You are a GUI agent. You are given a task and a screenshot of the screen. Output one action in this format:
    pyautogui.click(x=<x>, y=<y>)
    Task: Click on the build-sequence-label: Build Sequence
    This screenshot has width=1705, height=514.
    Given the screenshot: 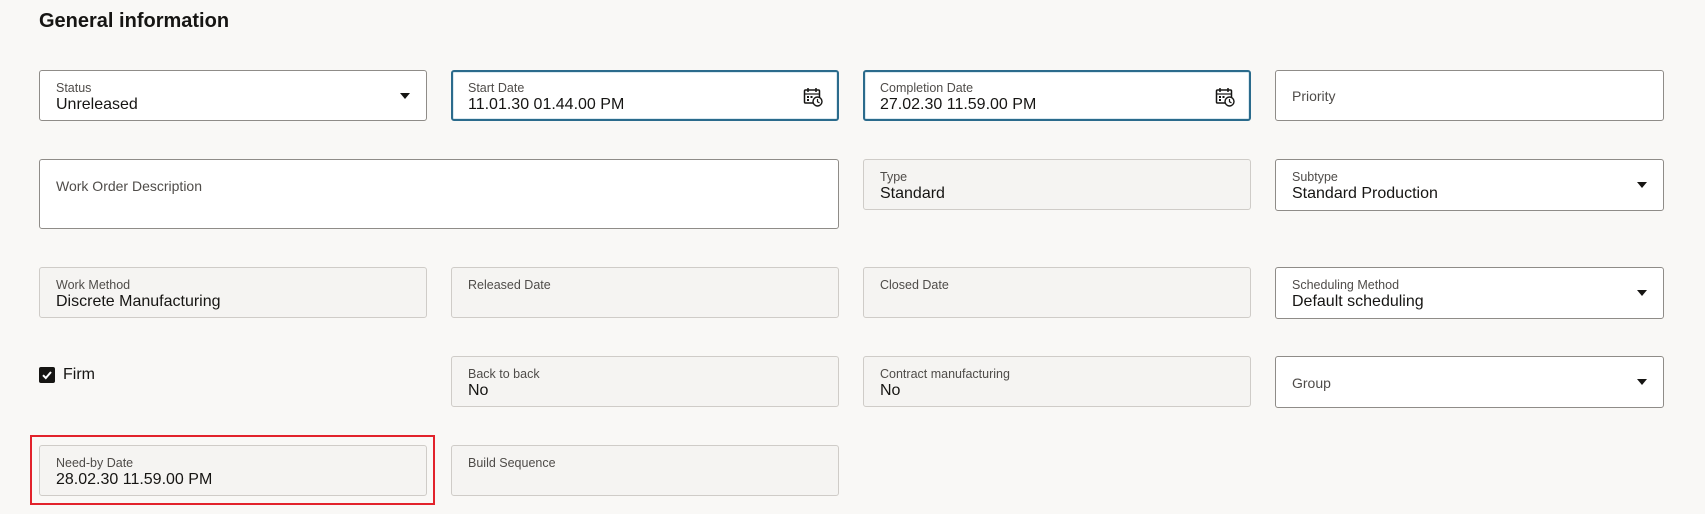 What is the action you would take?
    pyautogui.click(x=512, y=463)
    